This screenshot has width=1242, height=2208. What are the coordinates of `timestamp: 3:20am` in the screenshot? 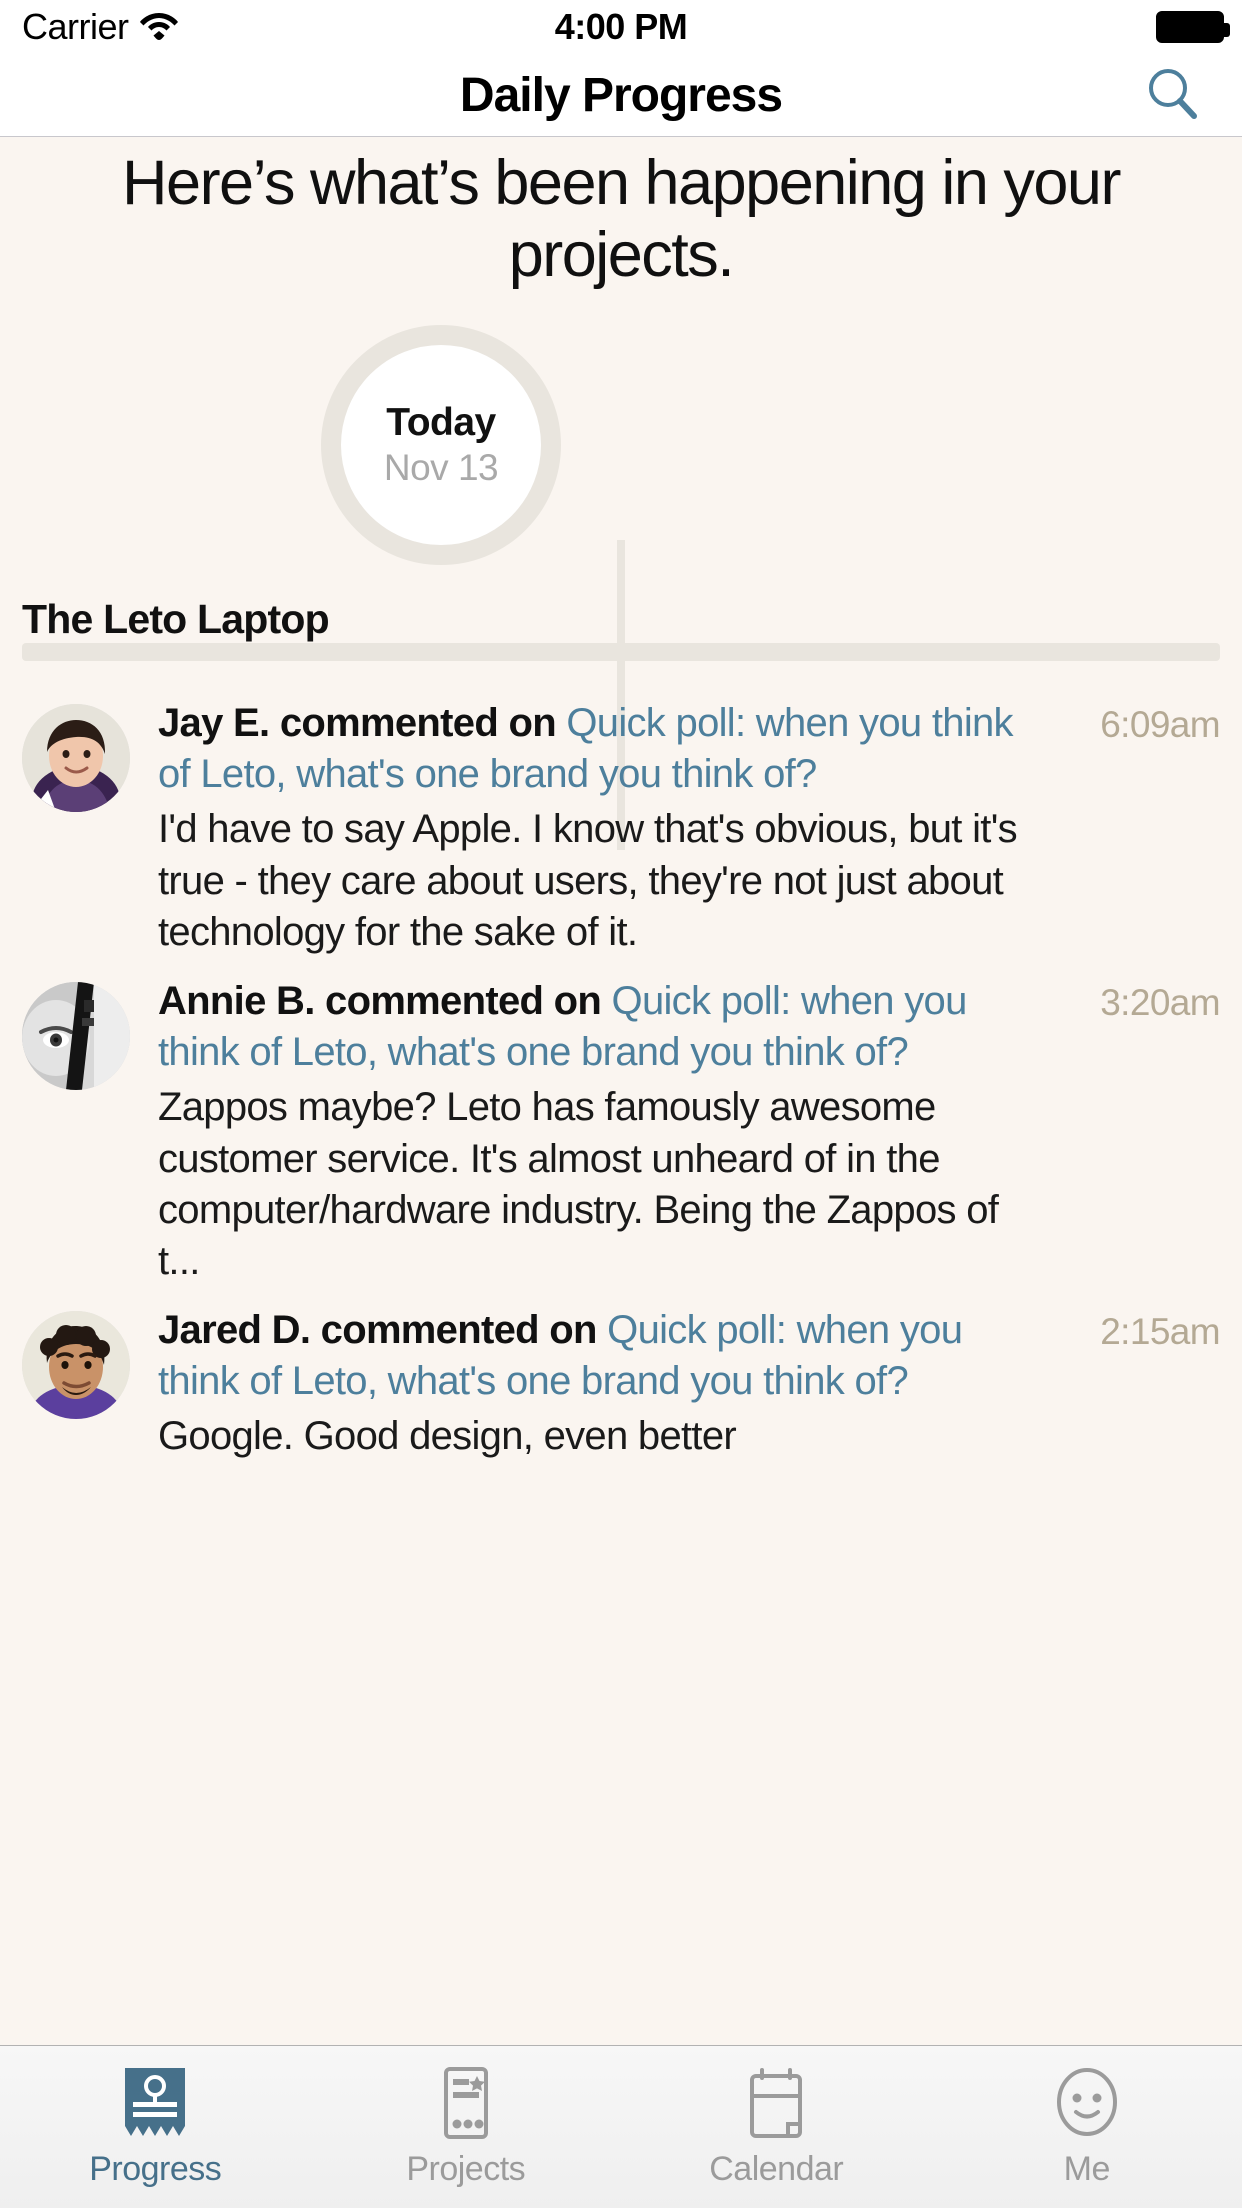 It's located at (1160, 1002).